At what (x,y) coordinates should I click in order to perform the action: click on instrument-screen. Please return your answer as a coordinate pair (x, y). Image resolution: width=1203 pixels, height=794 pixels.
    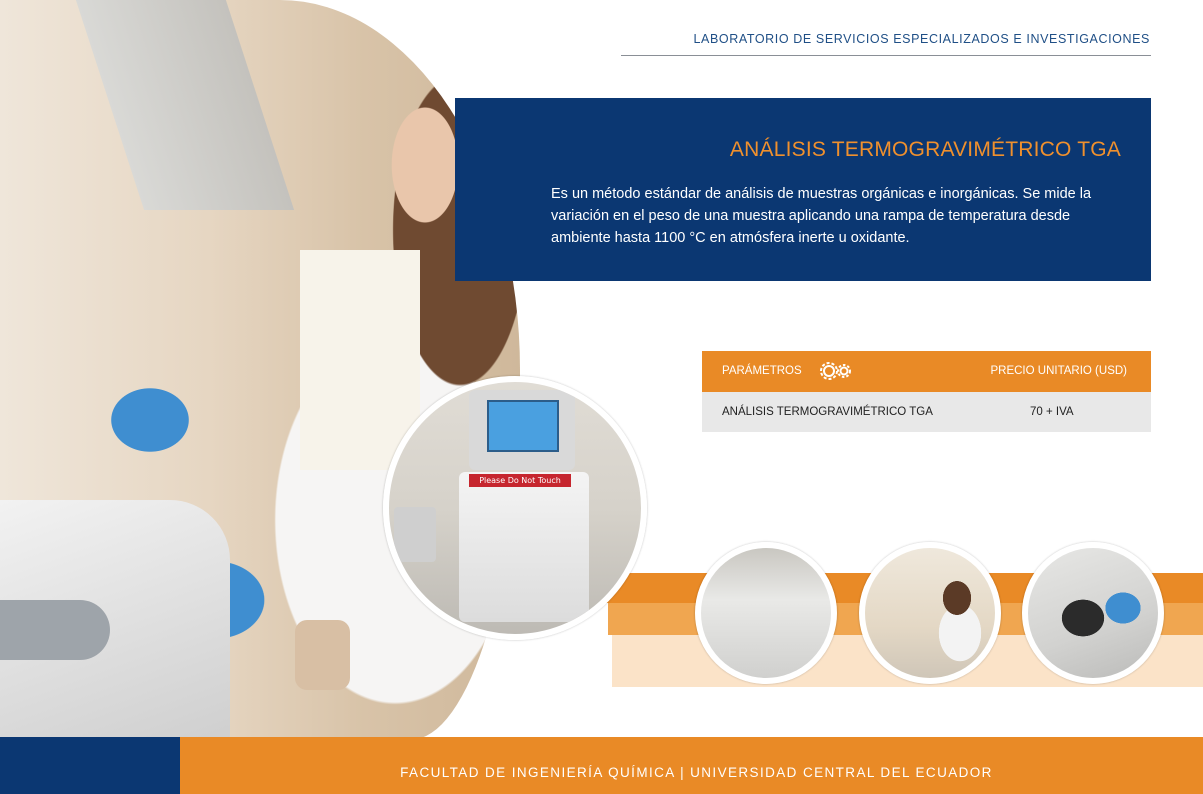
    Looking at the image, I should click on (523, 426).